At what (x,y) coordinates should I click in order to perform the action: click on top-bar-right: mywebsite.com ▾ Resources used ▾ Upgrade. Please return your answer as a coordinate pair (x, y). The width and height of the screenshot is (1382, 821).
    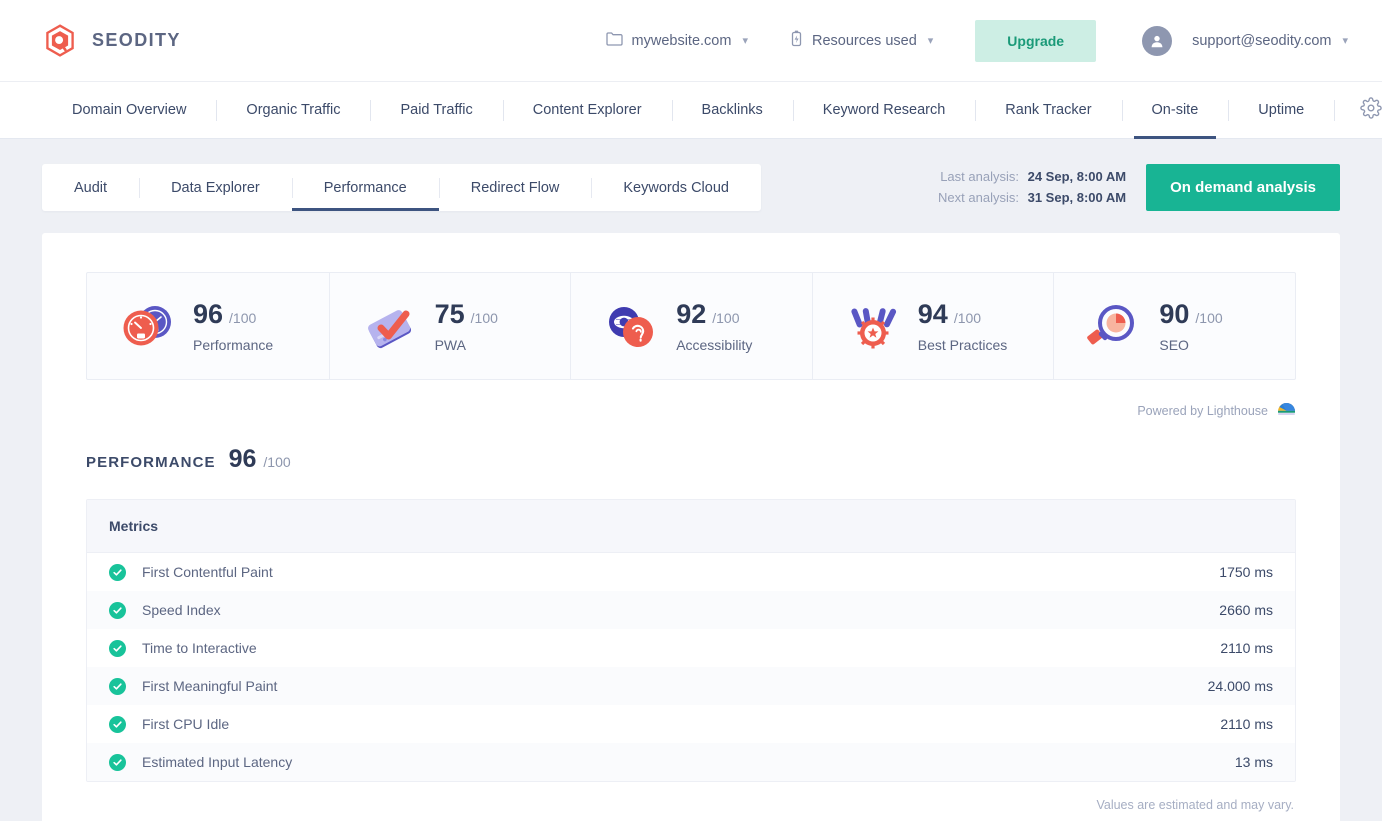
    Looking at the image, I should click on (993, 40).